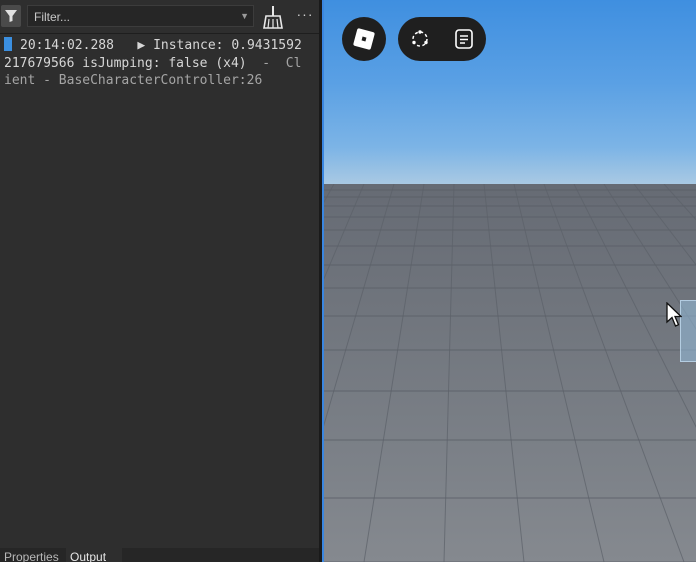 Image resolution: width=696 pixels, height=562 pixels. I want to click on funnel-icon, so click(11, 16).